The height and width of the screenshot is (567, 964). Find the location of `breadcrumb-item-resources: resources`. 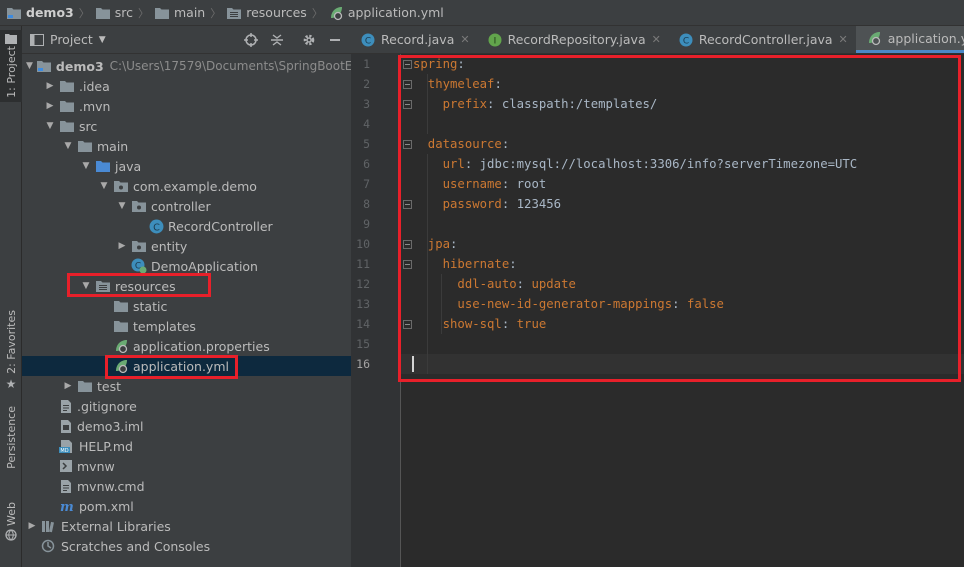

breadcrumb-item-resources: resources is located at coordinates (266, 12).